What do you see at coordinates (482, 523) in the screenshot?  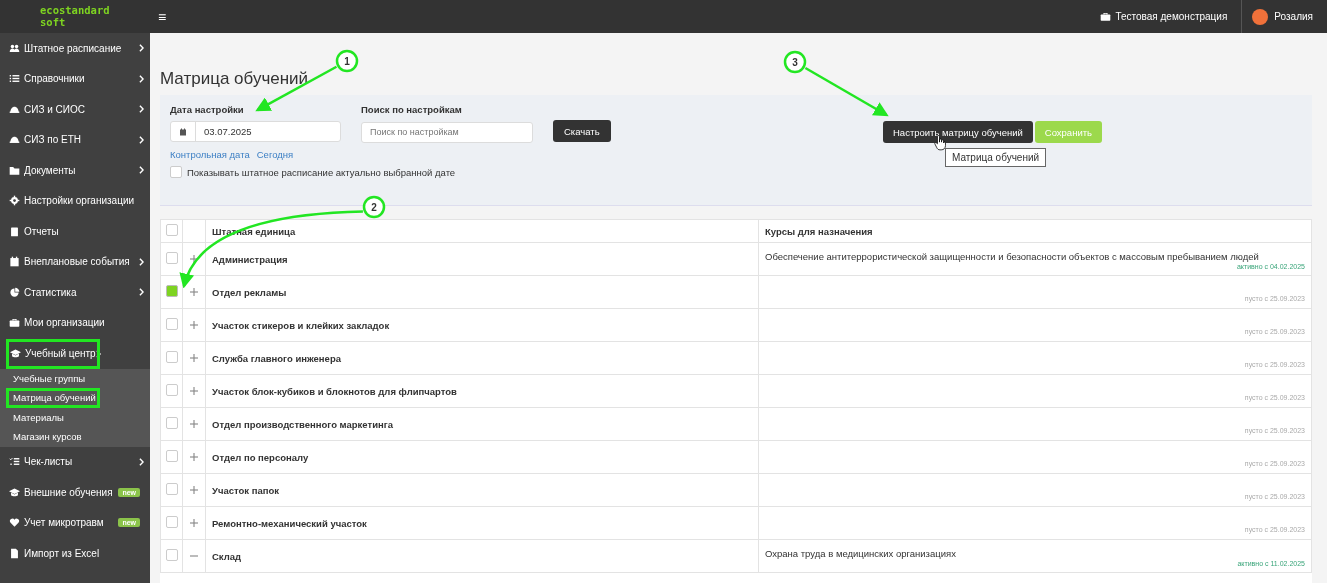 I see `table-cell: Ремонтно-механический участок` at bounding box center [482, 523].